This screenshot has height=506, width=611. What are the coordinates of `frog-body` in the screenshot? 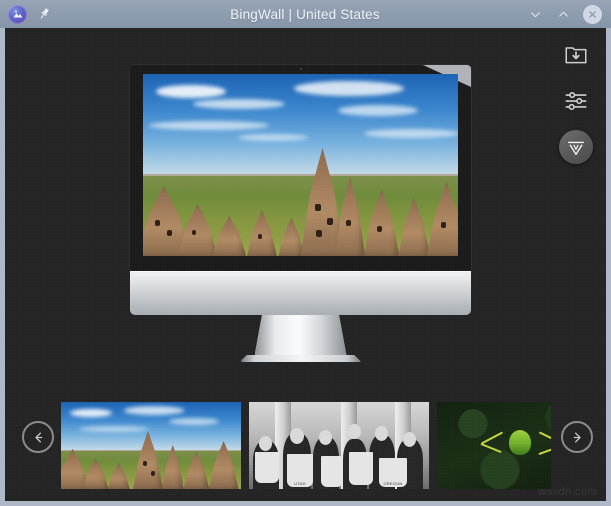 It's located at (519, 443).